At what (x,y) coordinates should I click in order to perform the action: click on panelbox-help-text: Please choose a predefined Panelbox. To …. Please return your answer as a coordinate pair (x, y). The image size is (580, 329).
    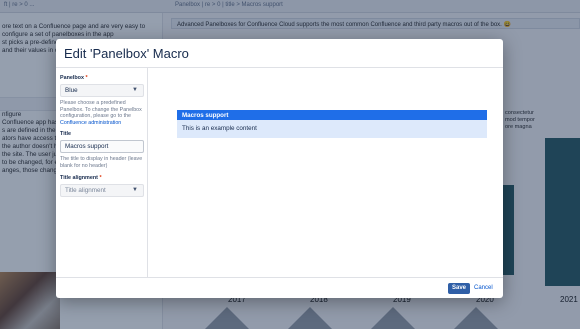
    Looking at the image, I should click on (101, 113).